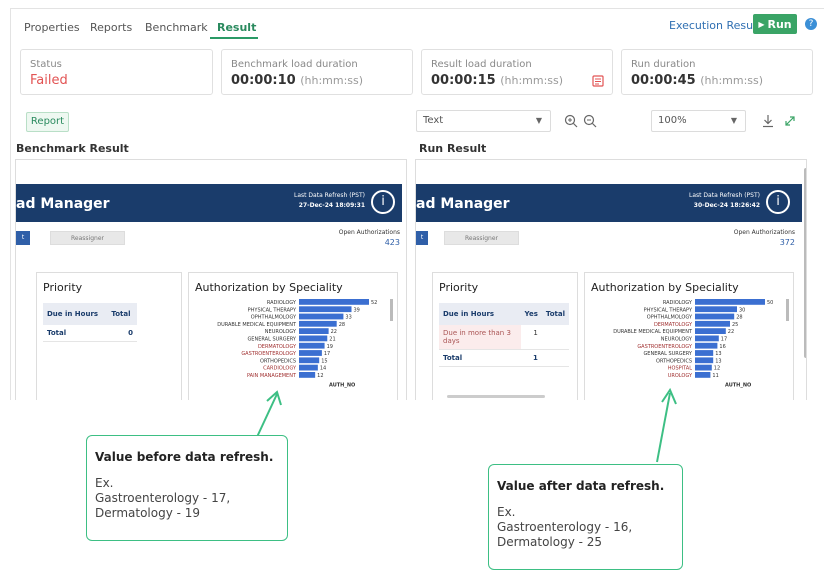 This screenshot has width=824, height=571. I want to click on callout-title: Value after data refresh., so click(581, 486).